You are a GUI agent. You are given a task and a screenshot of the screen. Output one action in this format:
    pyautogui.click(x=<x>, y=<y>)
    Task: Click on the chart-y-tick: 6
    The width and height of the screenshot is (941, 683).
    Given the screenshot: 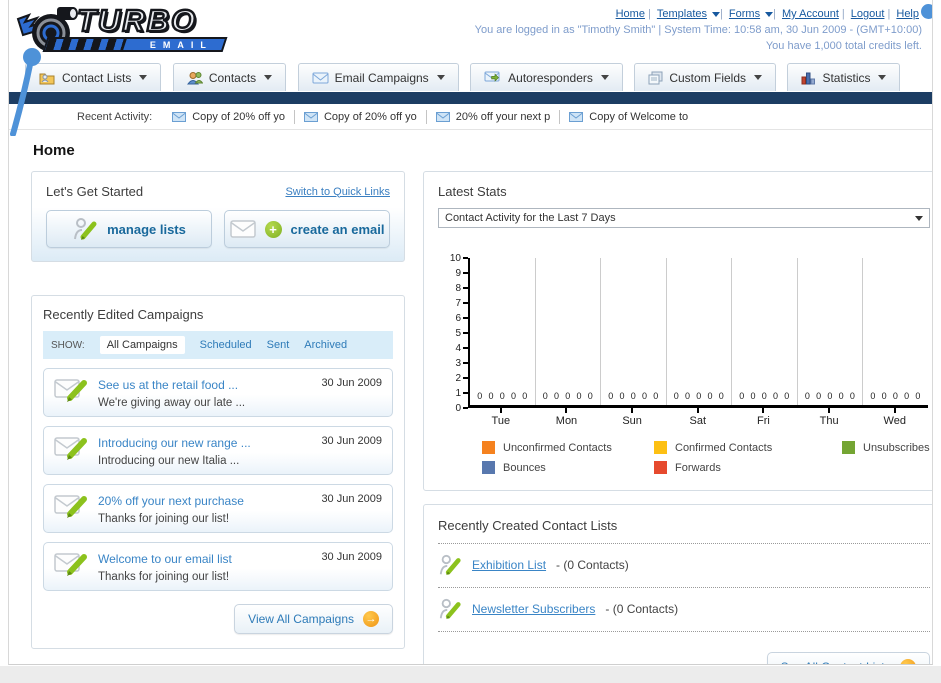 What is the action you would take?
    pyautogui.click(x=461, y=318)
    